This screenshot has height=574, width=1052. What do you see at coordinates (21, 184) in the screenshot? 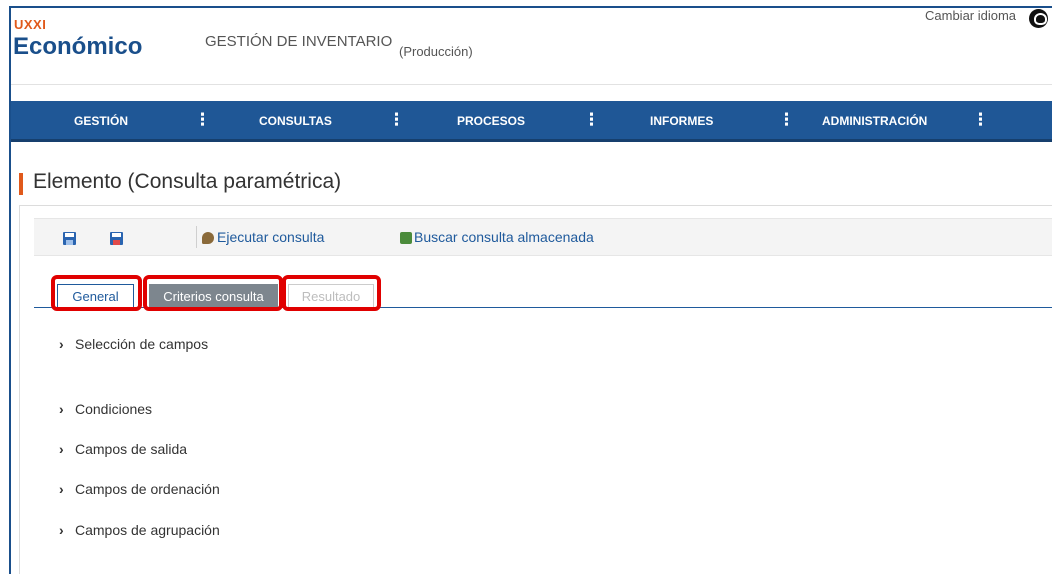
I see `page-title-accent` at bounding box center [21, 184].